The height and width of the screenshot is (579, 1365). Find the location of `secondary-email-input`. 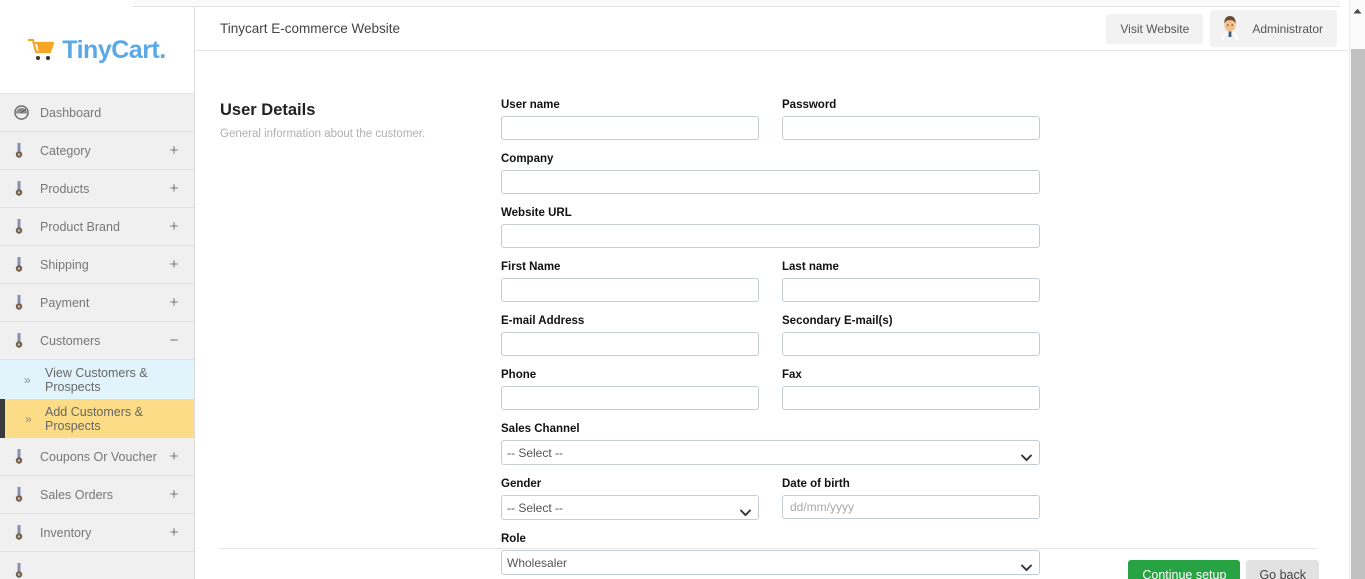

secondary-email-input is located at coordinates (911, 344).